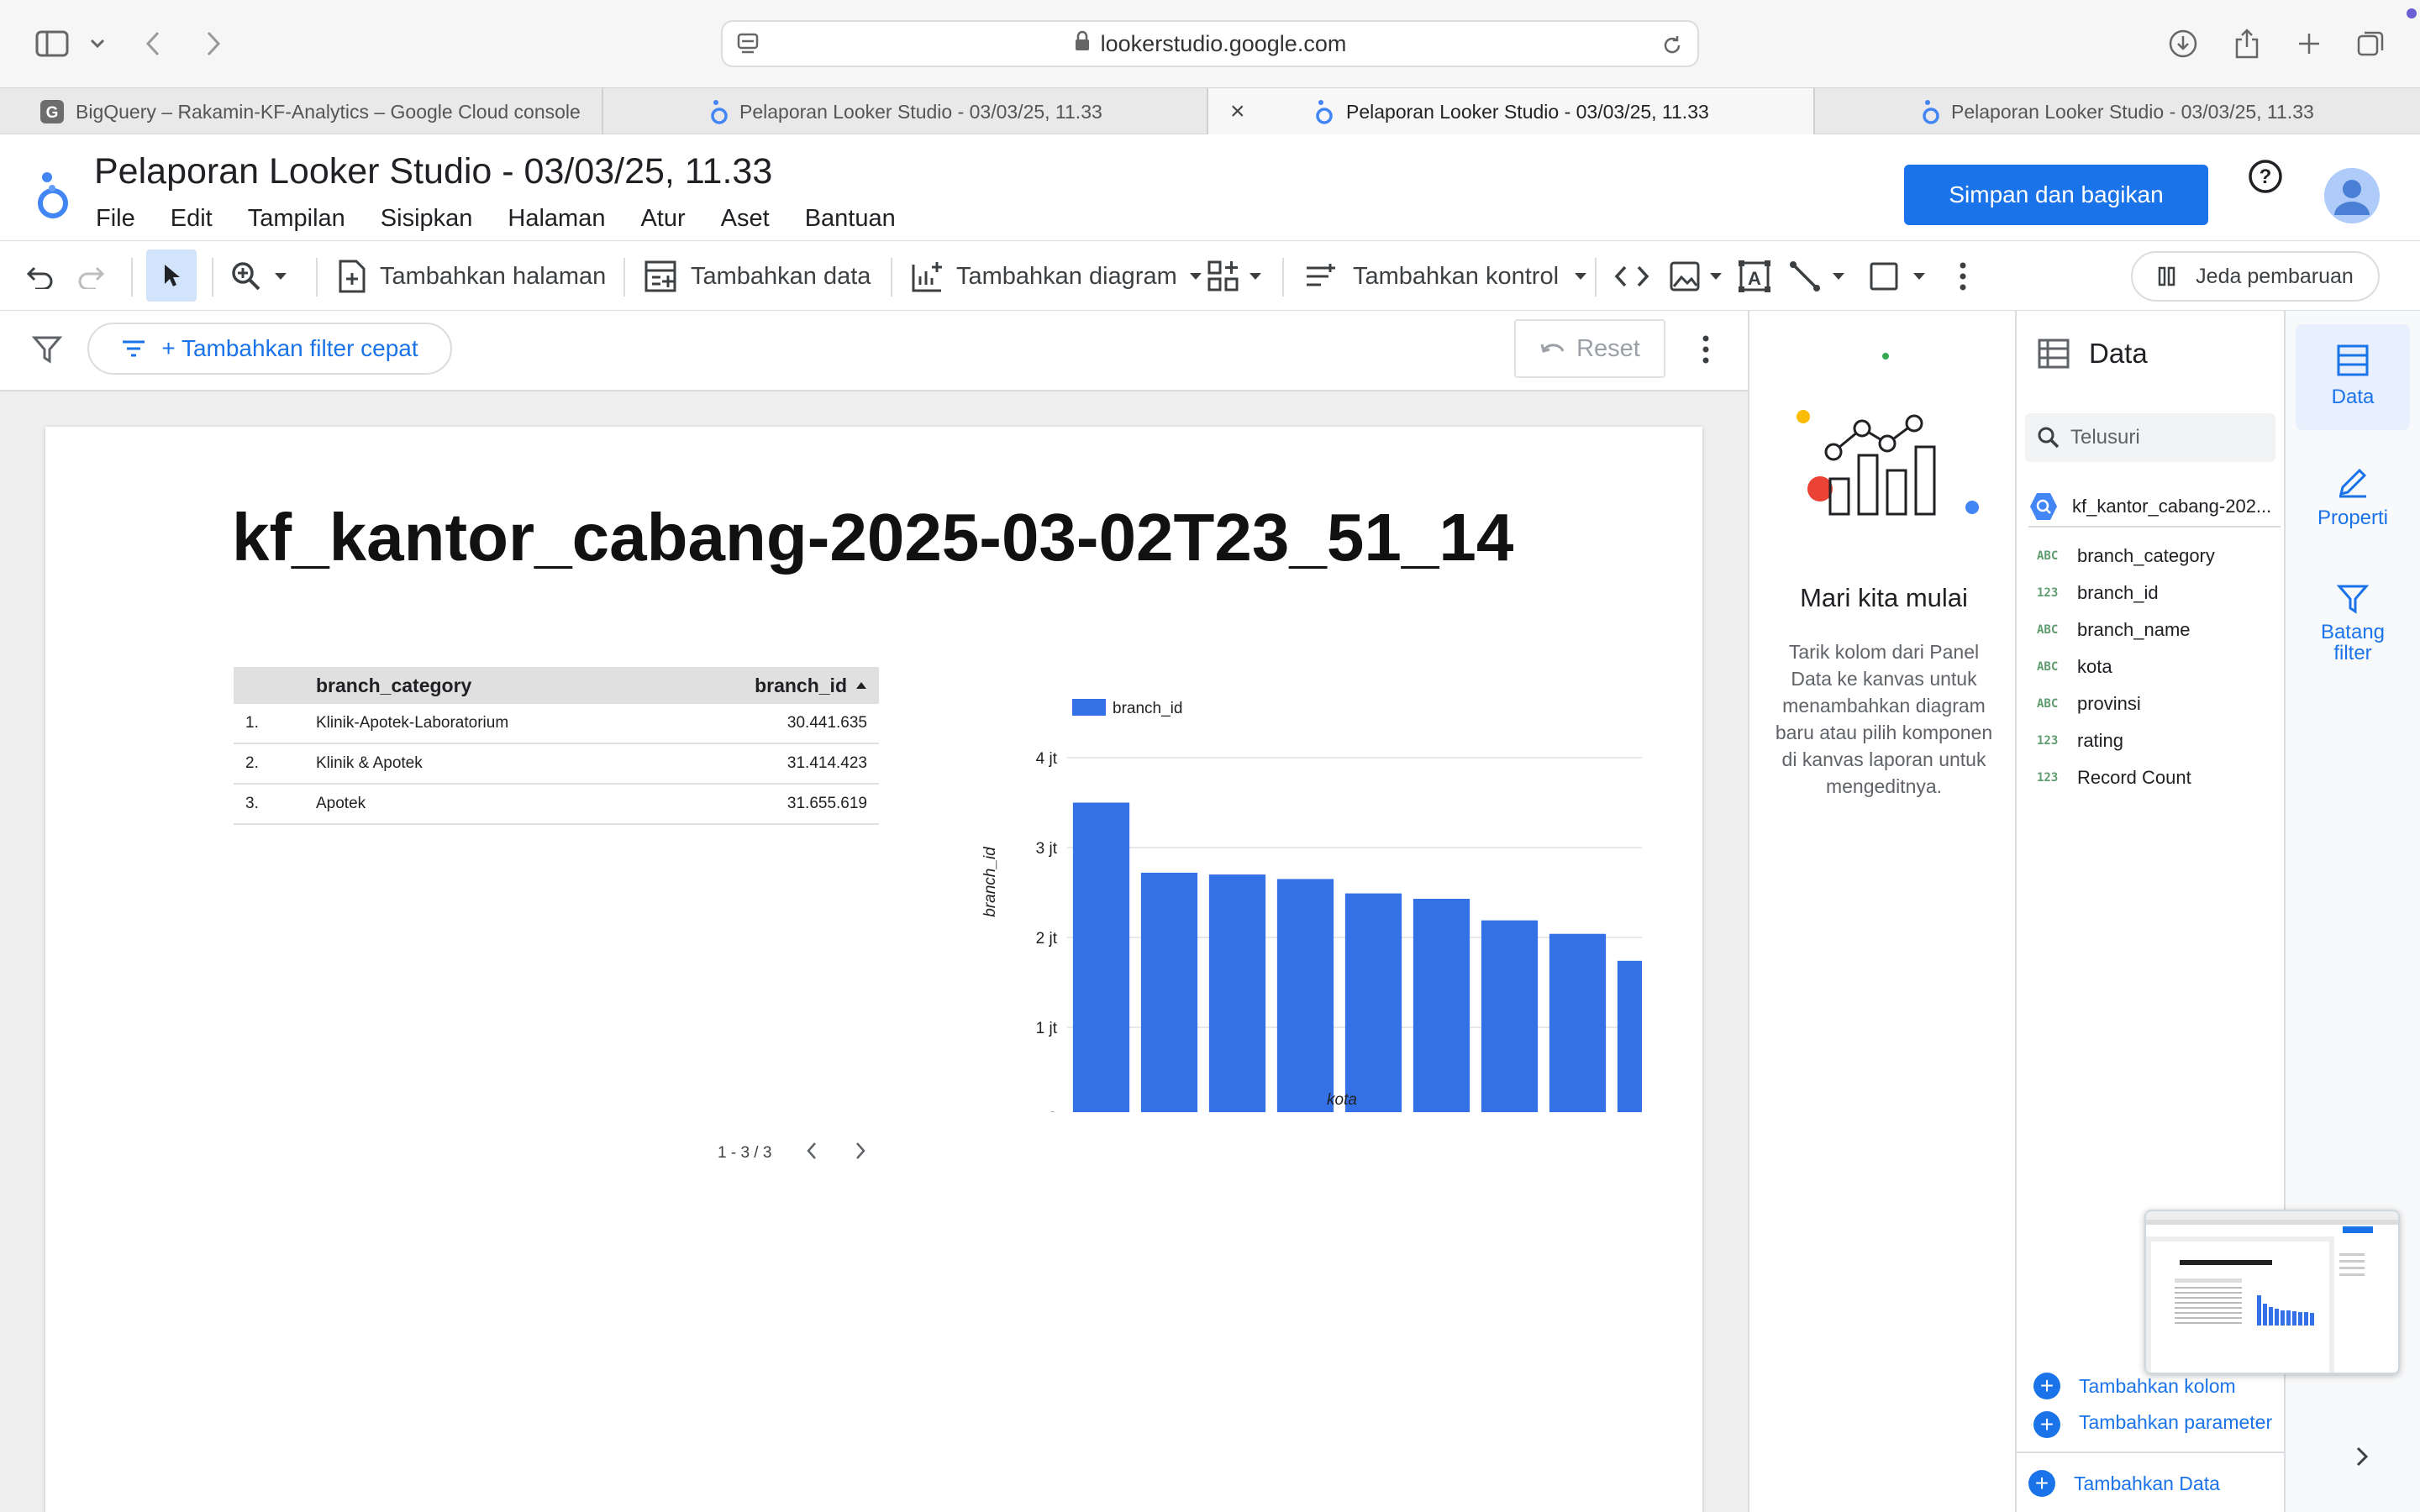 Image resolution: width=2420 pixels, height=1512 pixels. What do you see at coordinates (2272, 1292) in the screenshot?
I see `screenshot-thumbnail` at bounding box center [2272, 1292].